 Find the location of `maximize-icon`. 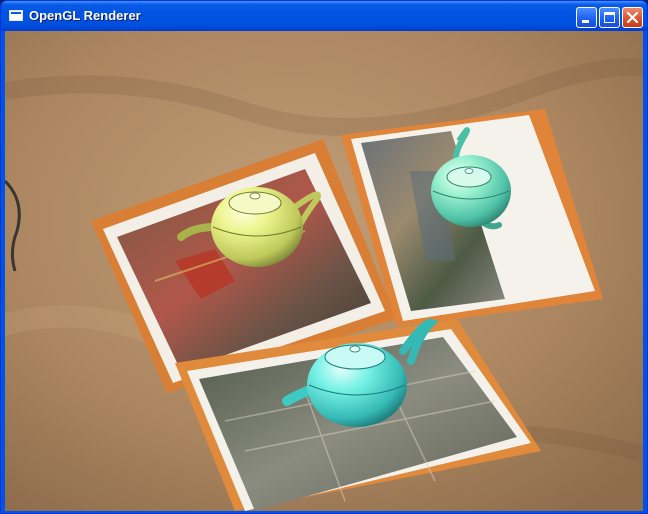

maximize-icon is located at coordinates (609, 17).